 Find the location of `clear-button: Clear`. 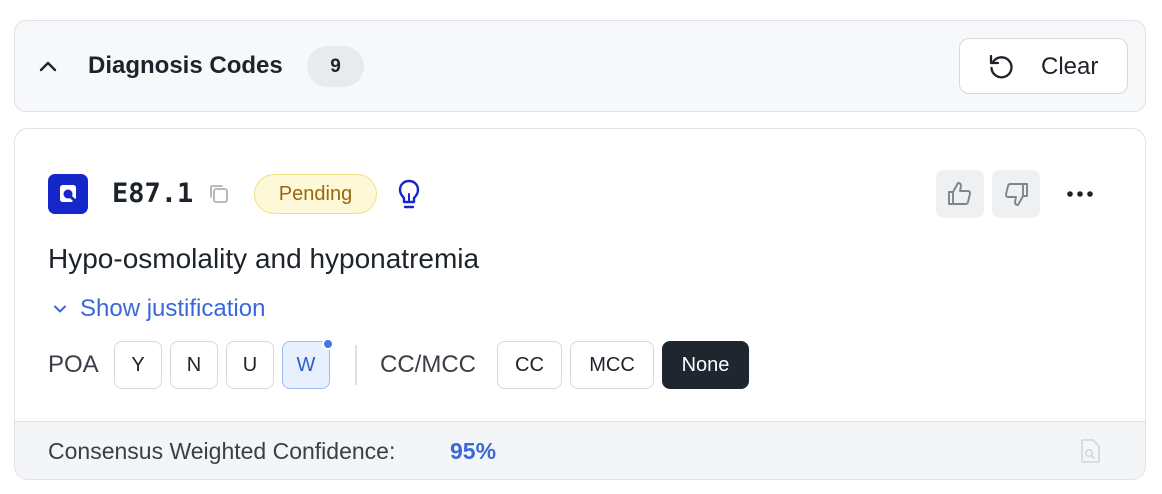

clear-button: Clear is located at coordinates (1043, 66).